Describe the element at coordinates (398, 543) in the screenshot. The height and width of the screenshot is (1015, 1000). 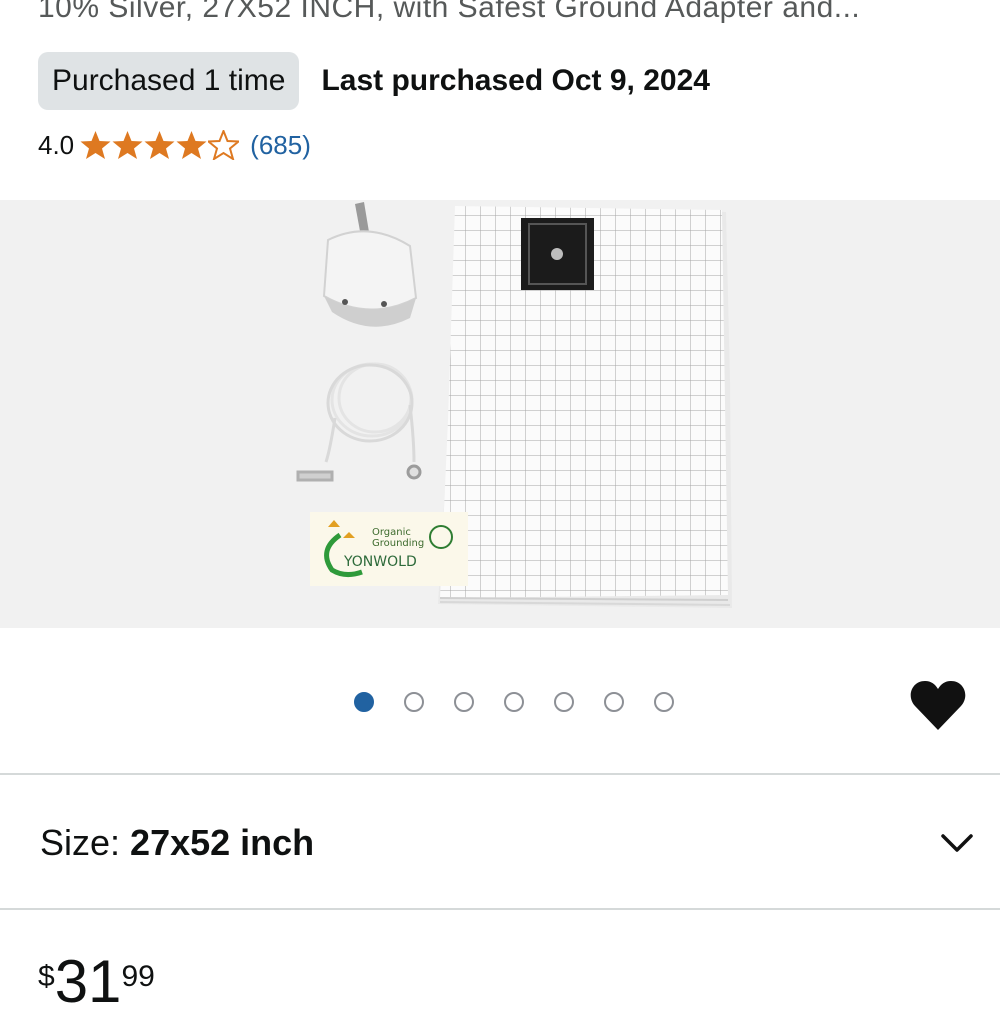
I see `logo-text-grounding: Grounding` at that location.